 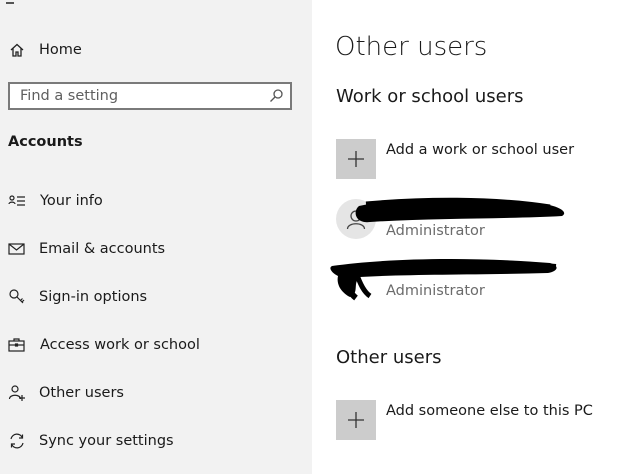 What do you see at coordinates (430, 96) in the screenshot?
I see `work-school-heading: Work or school users` at bounding box center [430, 96].